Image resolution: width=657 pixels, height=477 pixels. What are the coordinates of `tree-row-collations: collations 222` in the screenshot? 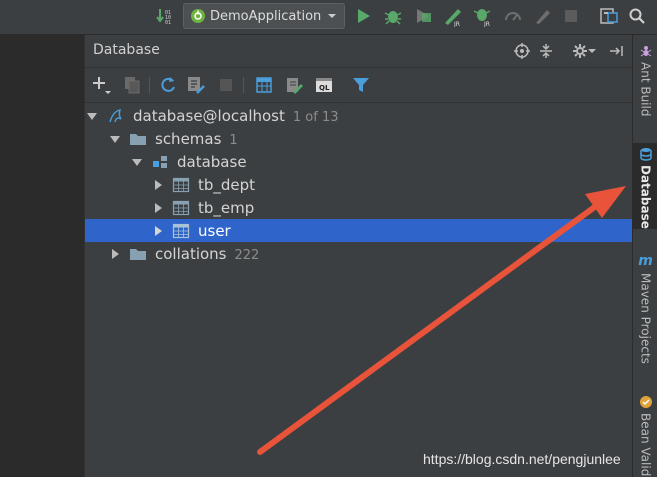 It's located at (358, 253).